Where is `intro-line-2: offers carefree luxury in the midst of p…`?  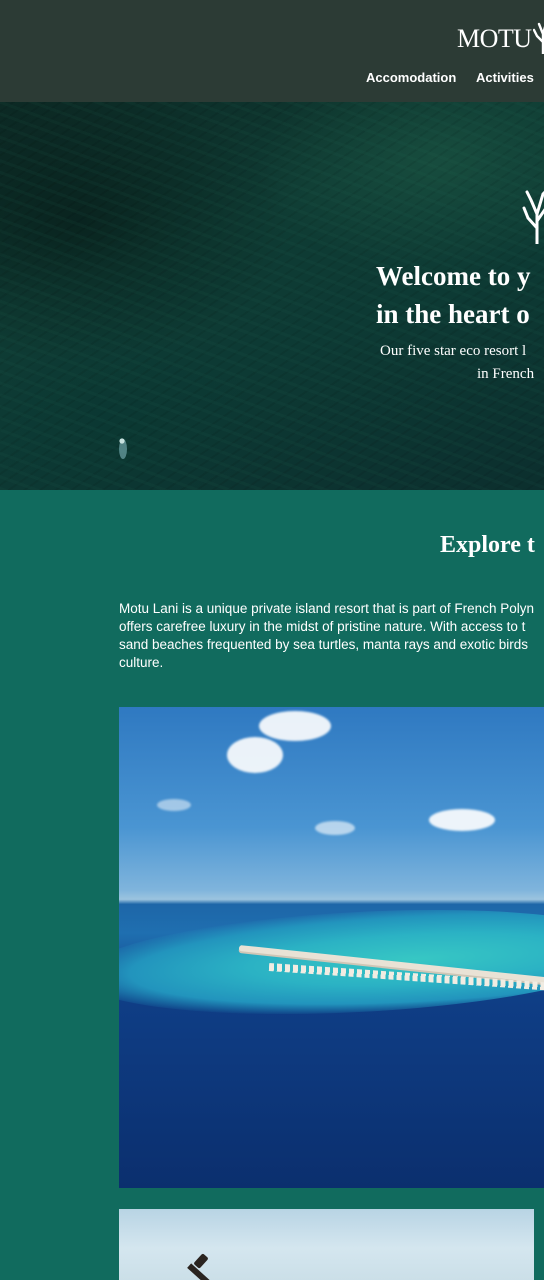
intro-line-2: offers carefree luxury in the midst of p… is located at coordinates (322, 626).